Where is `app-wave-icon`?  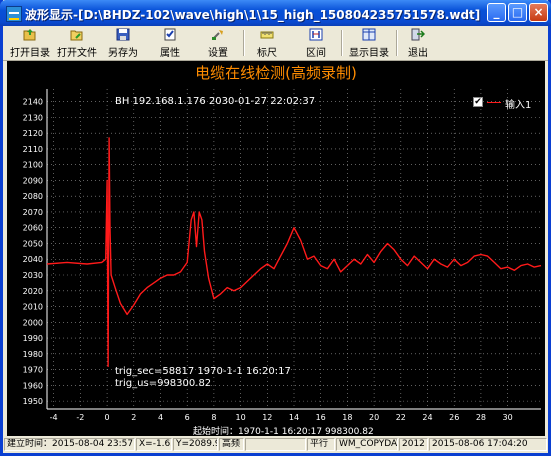 app-wave-icon is located at coordinates (14, 14).